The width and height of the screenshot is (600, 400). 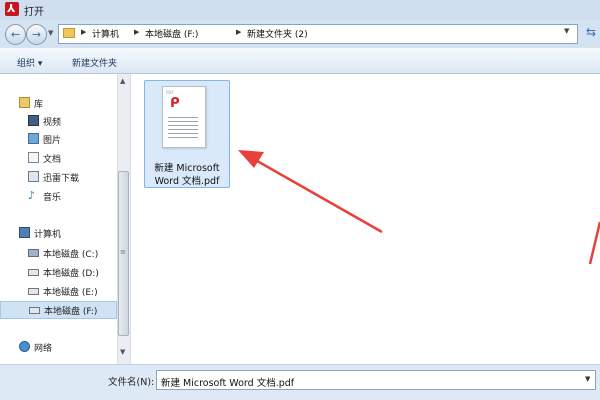 What do you see at coordinates (251, 159) in the screenshot?
I see `annotation-arrowhead` at bounding box center [251, 159].